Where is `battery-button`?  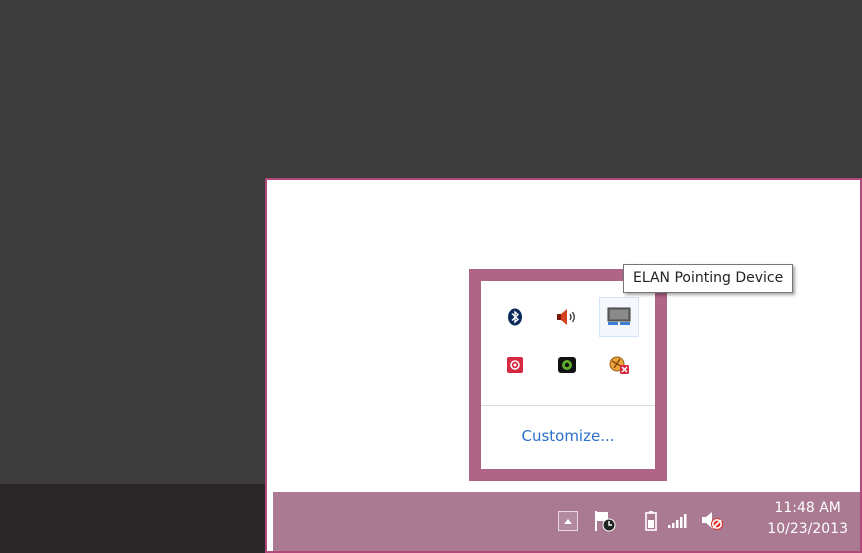
battery-button is located at coordinates (651, 521).